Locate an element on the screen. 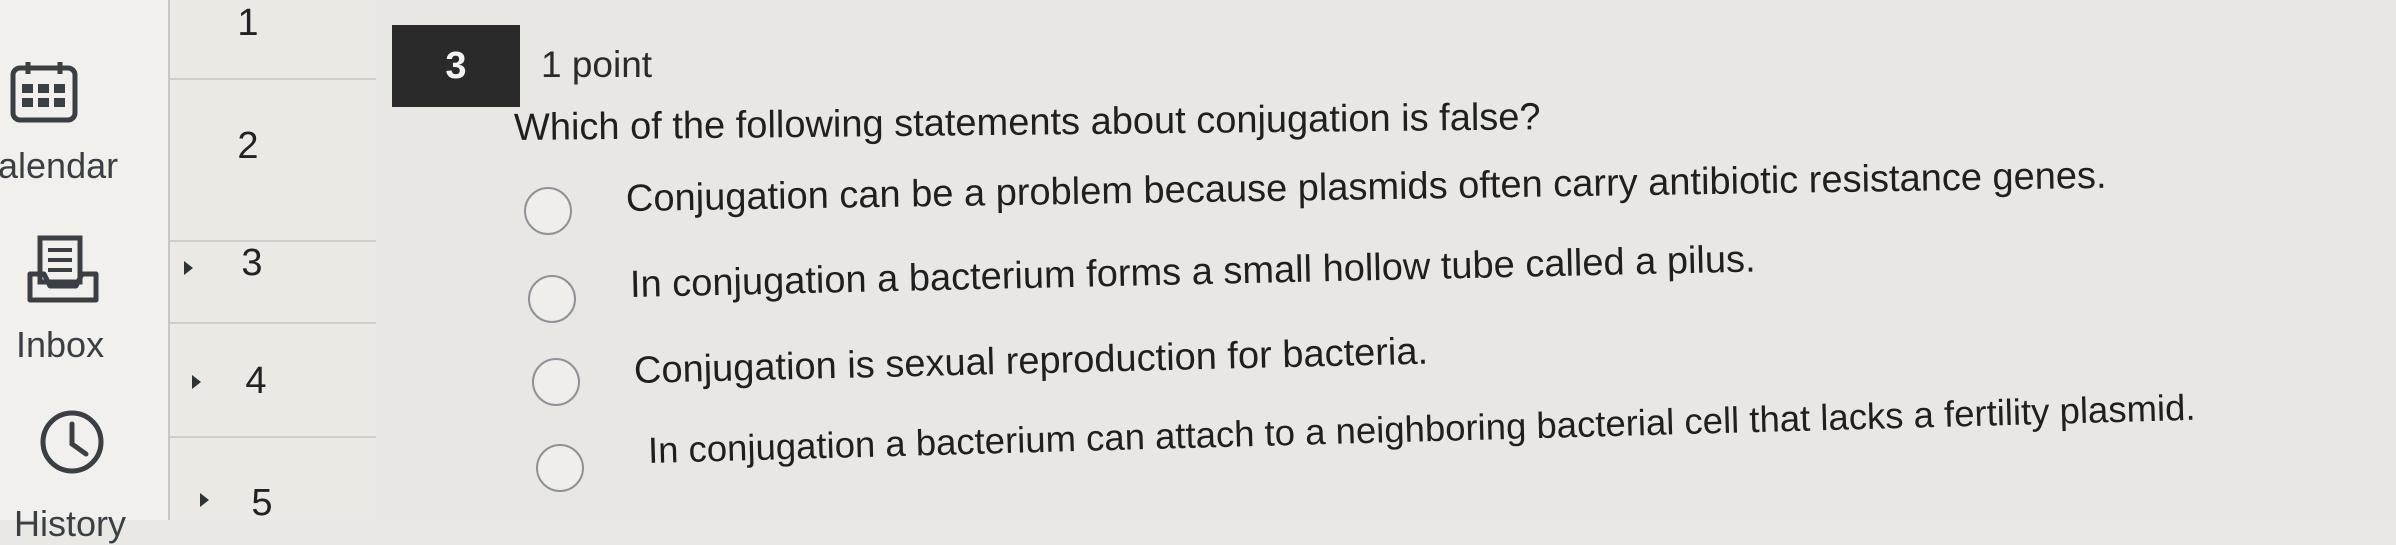  nav-item-history: History is located at coordinates (84, 474).